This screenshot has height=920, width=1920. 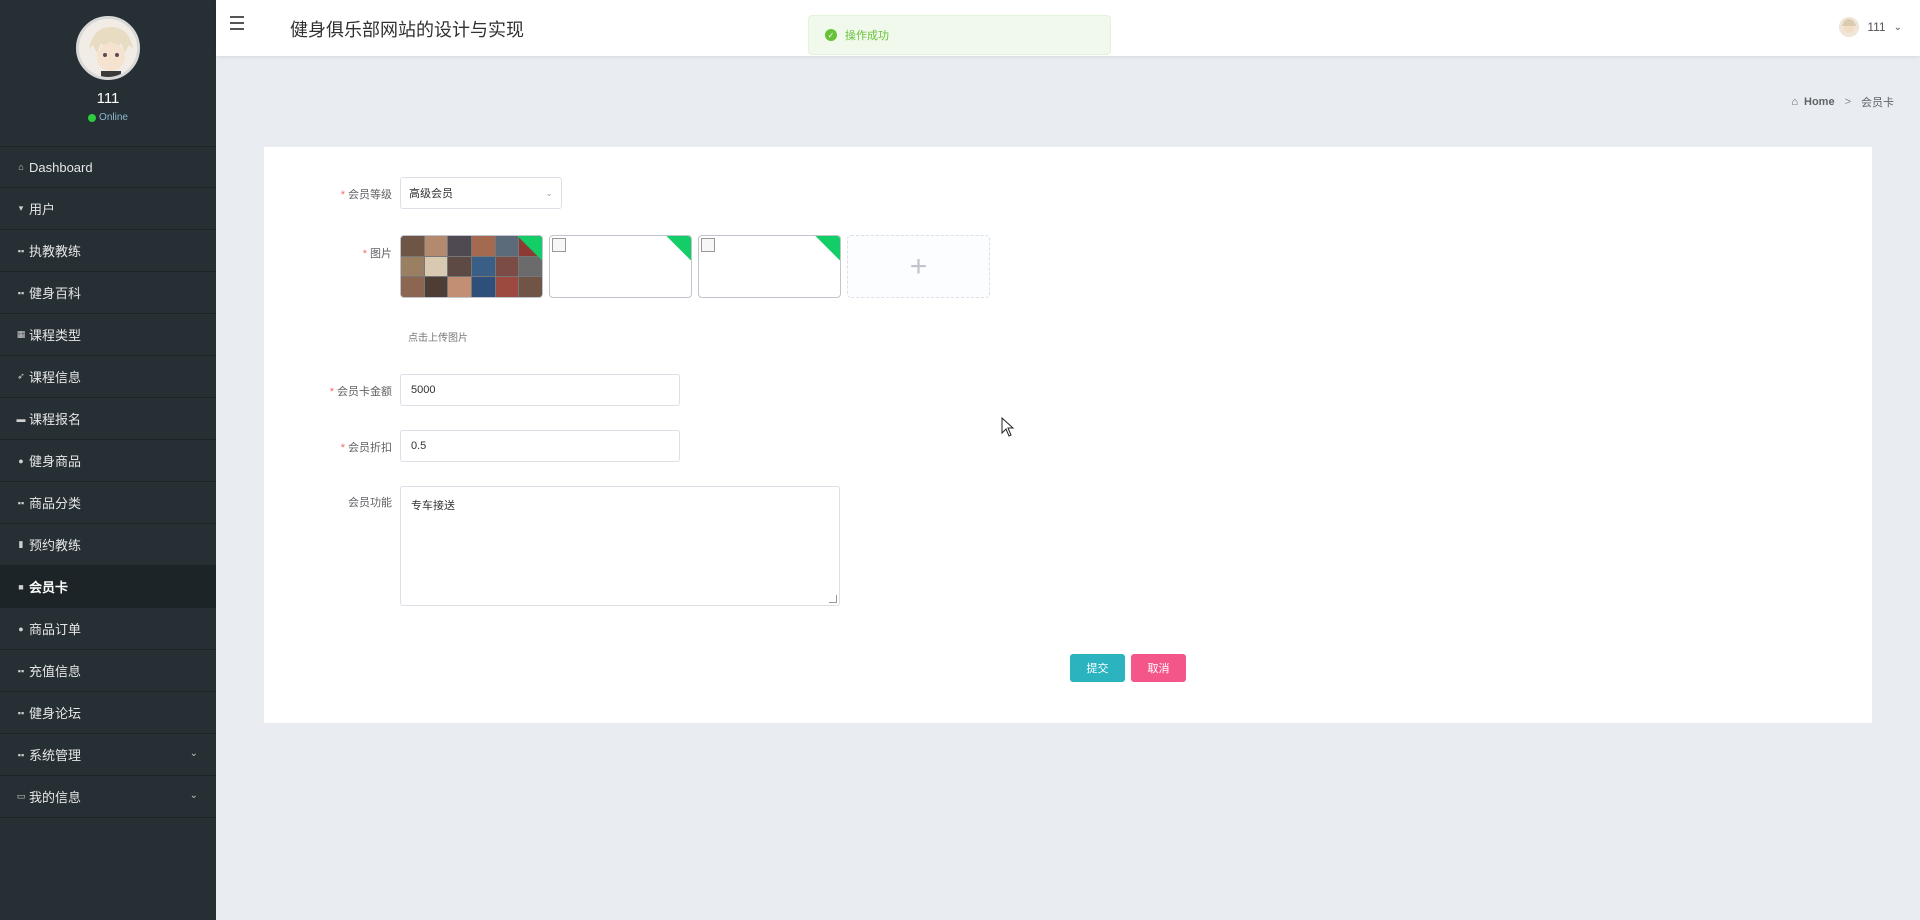 What do you see at coordinates (108, 671) in the screenshot?
I see `sidebar-item-recharge: ▪▪ 充值信息` at bounding box center [108, 671].